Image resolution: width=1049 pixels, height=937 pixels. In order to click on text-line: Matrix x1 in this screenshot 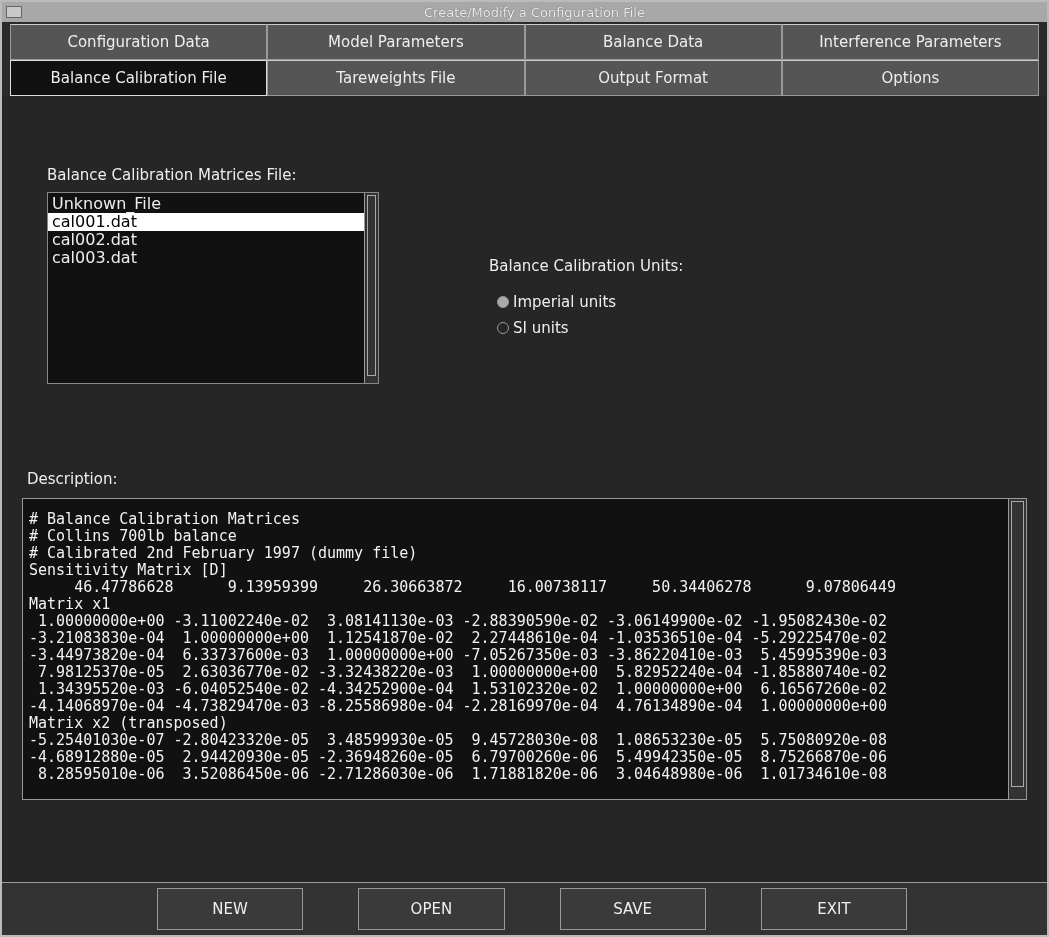, I will do `click(70, 604)`.